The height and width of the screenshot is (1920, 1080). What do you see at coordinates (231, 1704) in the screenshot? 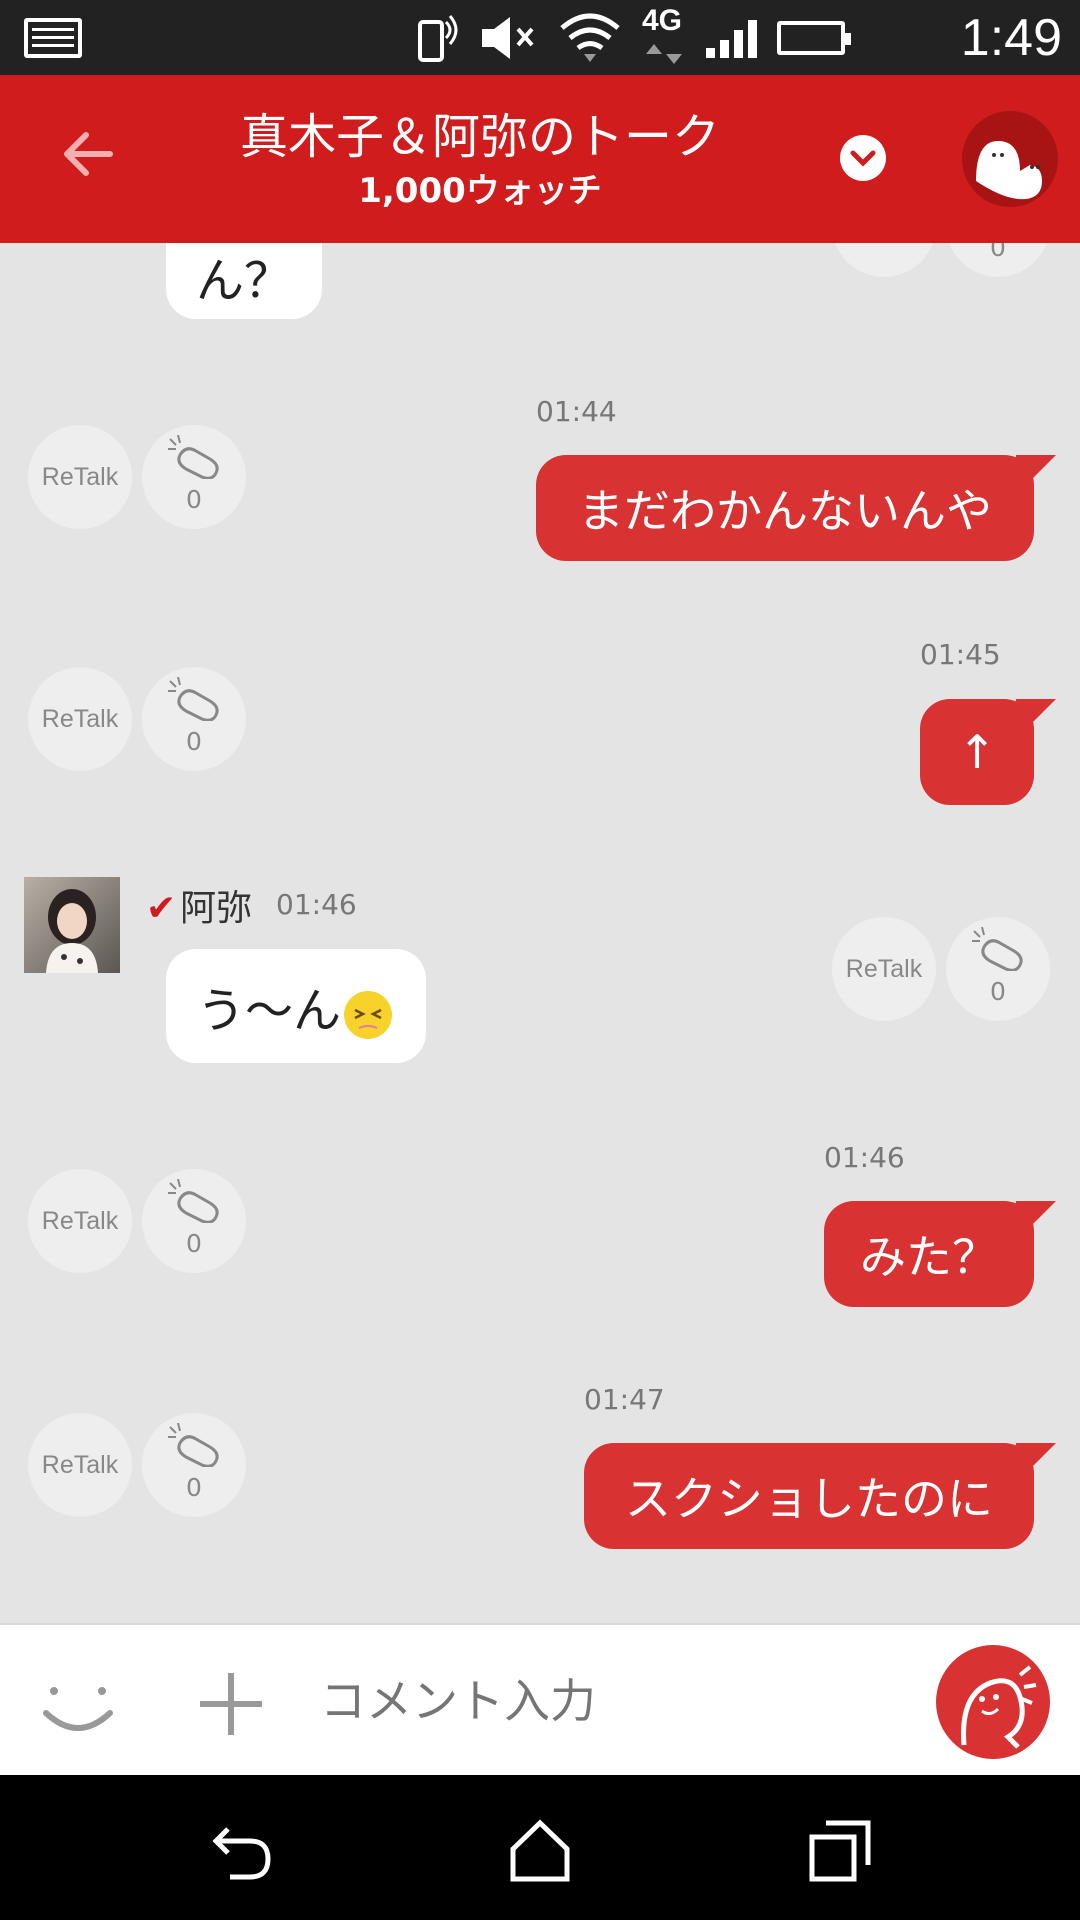
I see `plus-icon` at bounding box center [231, 1704].